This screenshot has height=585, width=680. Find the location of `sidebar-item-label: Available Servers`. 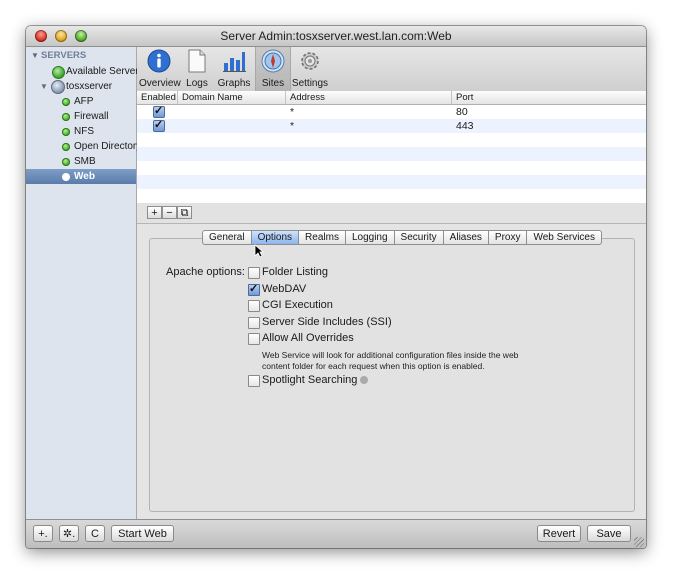

sidebar-item-label: Available Servers is located at coordinates (105, 71).